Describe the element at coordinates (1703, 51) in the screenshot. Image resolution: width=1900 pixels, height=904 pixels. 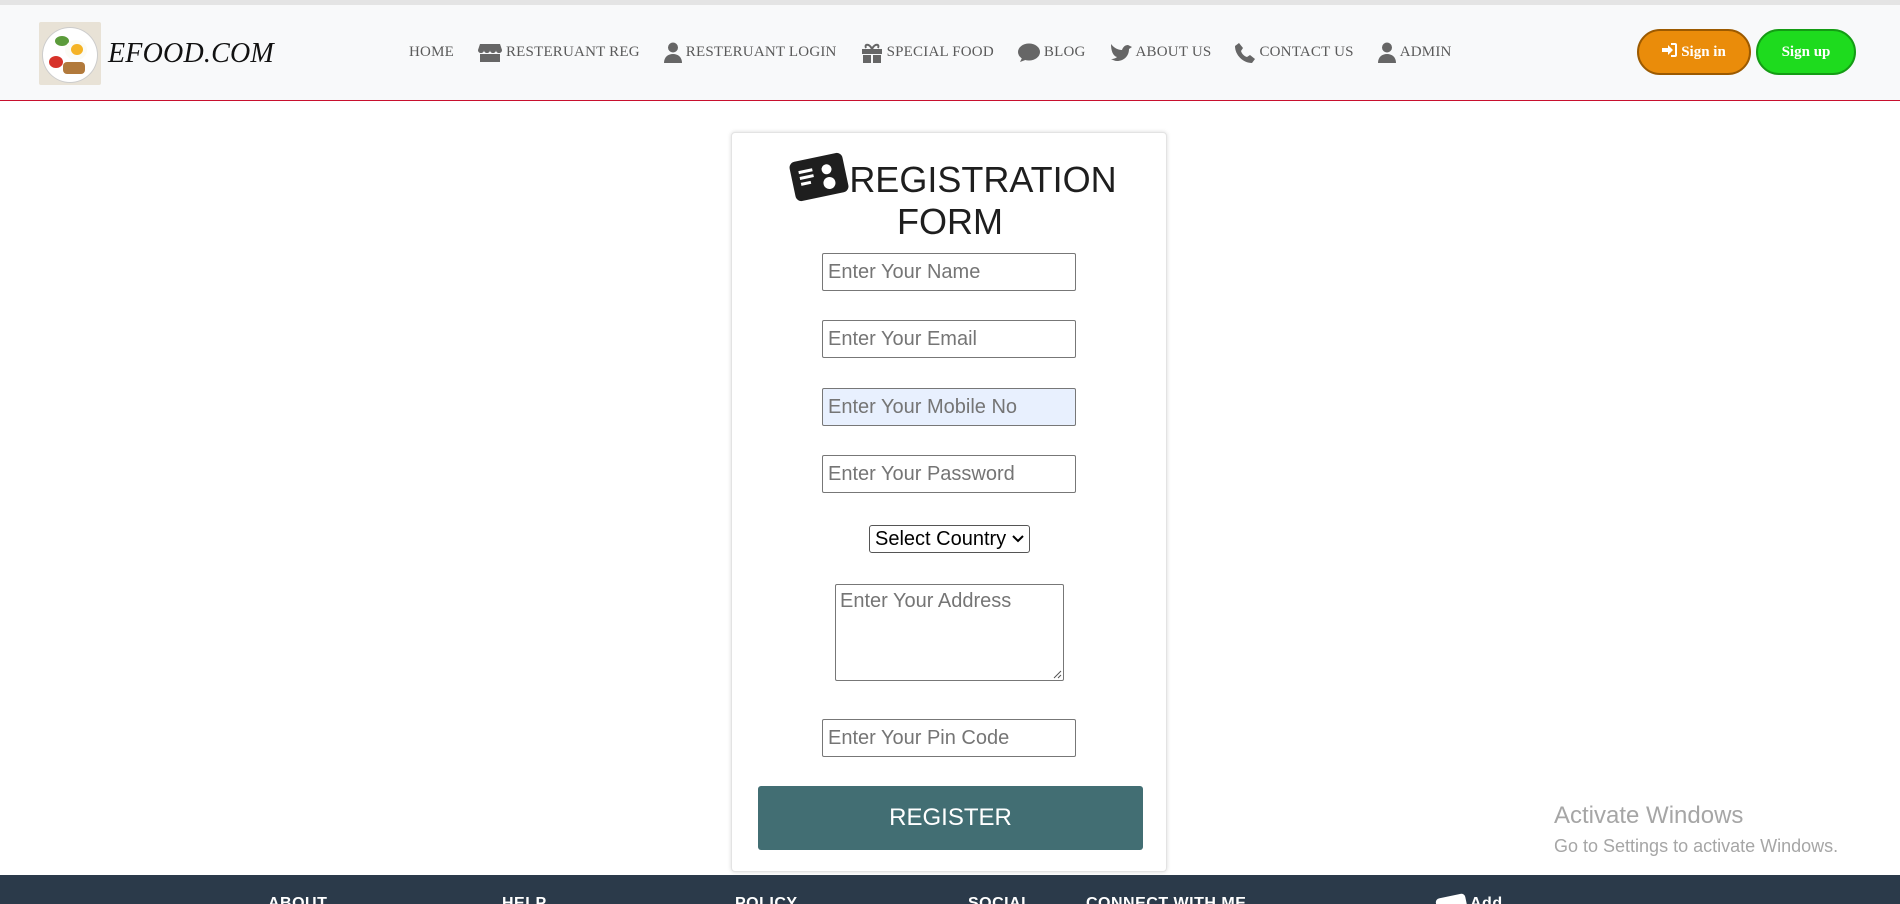
I see `sign-in-label: Sign in` at that location.